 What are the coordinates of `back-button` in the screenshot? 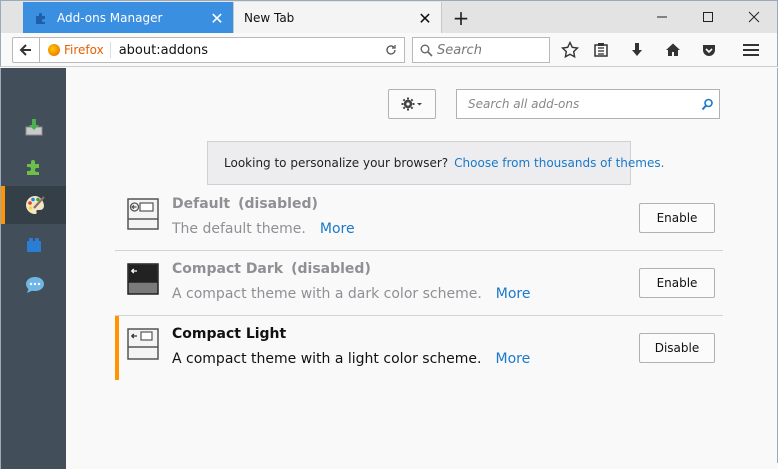 It's located at (26, 50).